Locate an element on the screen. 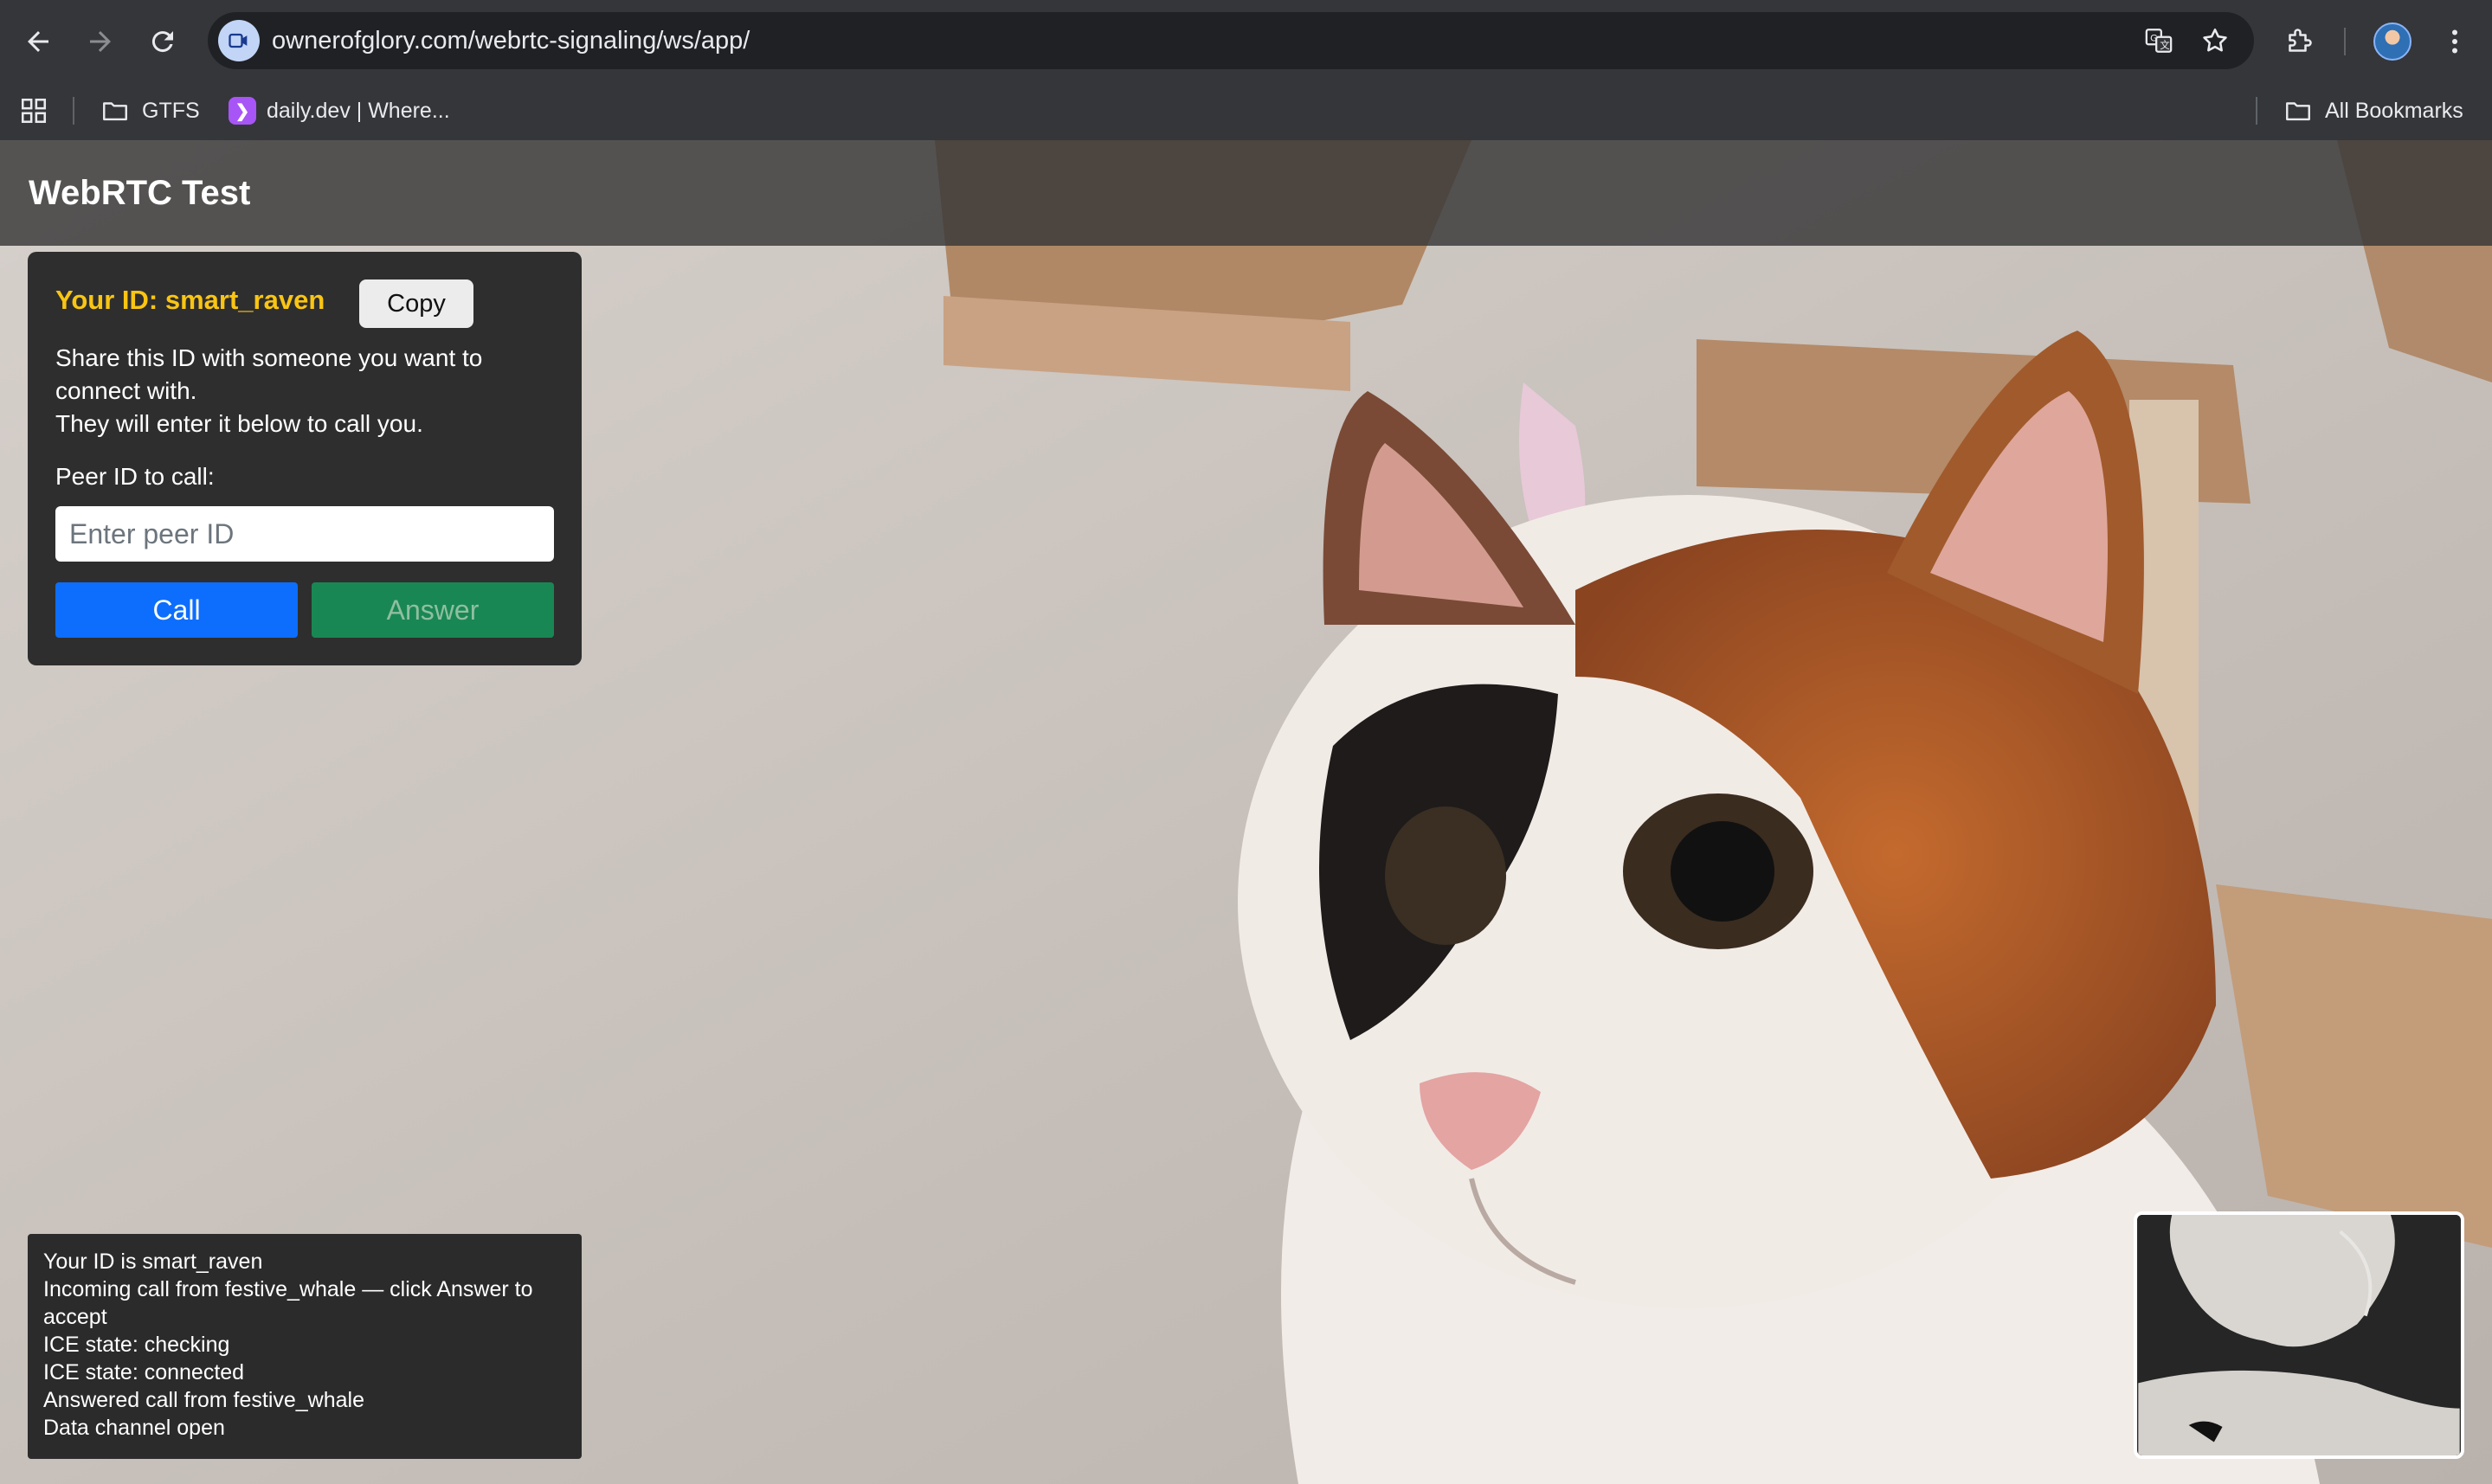 The image size is (2492, 1484). arrow-left-icon is located at coordinates (38, 41).